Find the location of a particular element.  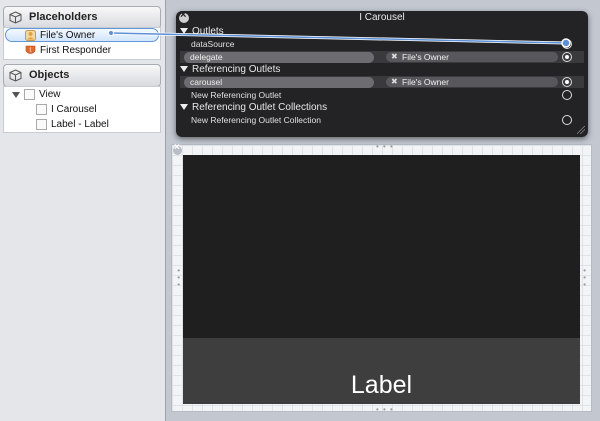

svg-text: 1 is located at coordinates (30, 51).